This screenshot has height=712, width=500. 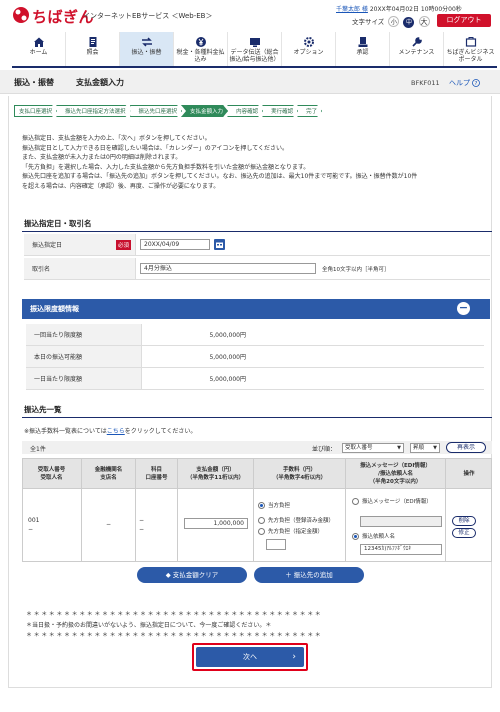 I want to click on step-item: 振込先口座選択, so click(x=156, y=111).